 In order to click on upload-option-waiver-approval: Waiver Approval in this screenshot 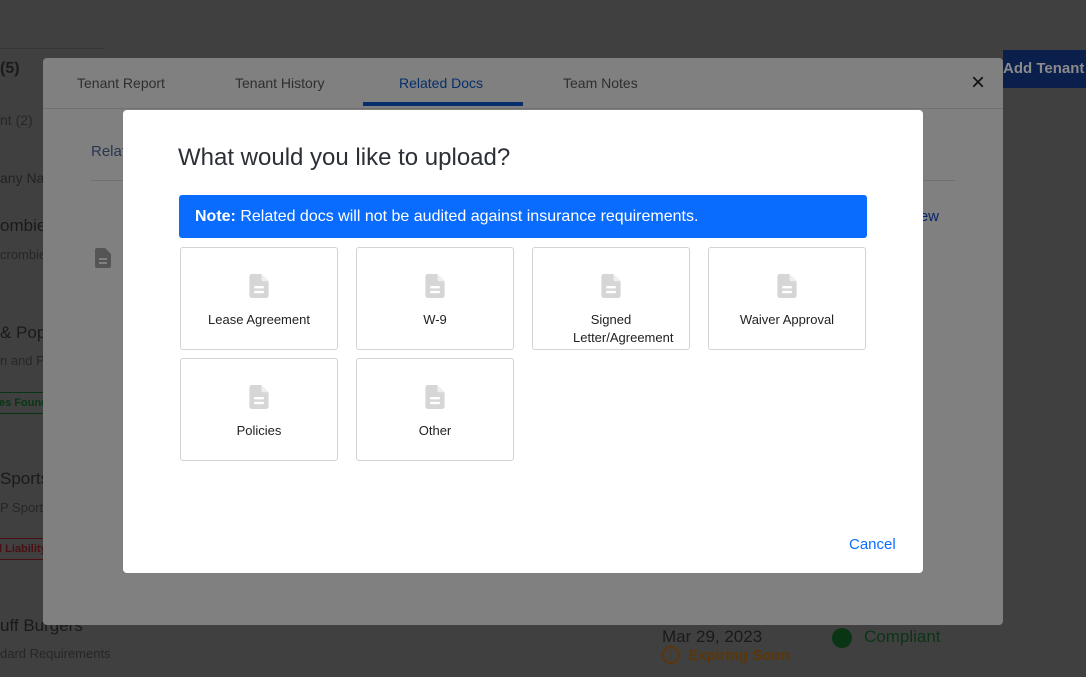, I will do `click(787, 298)`.